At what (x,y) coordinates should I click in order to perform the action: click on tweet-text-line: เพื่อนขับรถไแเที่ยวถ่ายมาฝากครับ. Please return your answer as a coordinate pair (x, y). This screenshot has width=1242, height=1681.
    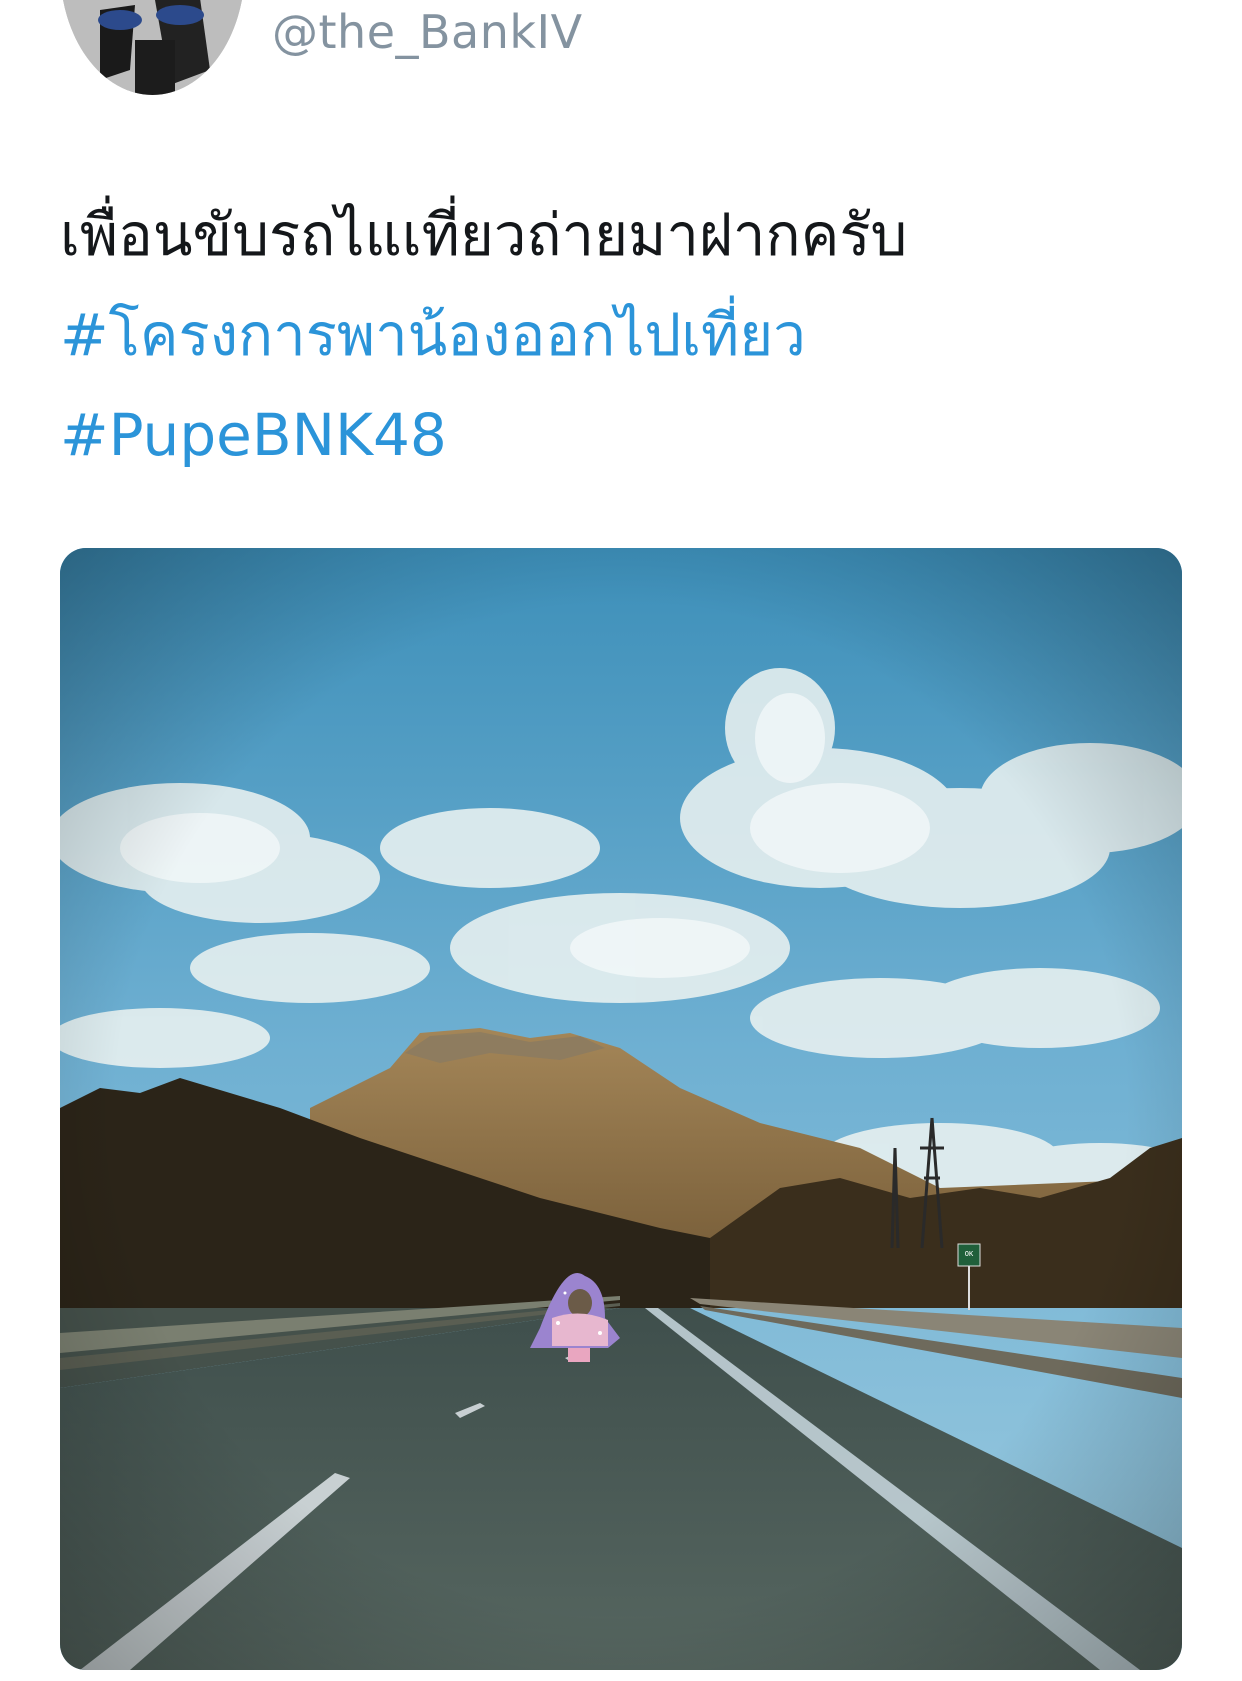
    Looking at the image, I should click on (484, 235).